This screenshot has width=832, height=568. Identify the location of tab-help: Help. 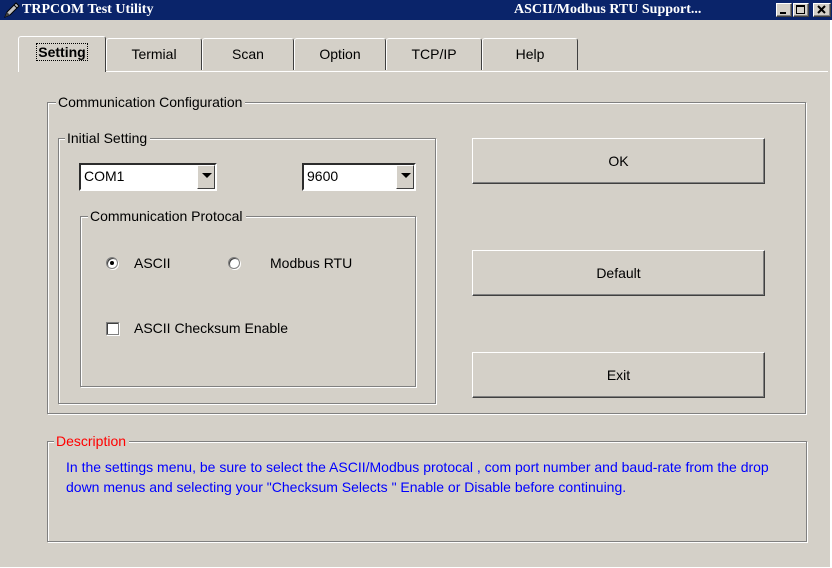
(530, 54).